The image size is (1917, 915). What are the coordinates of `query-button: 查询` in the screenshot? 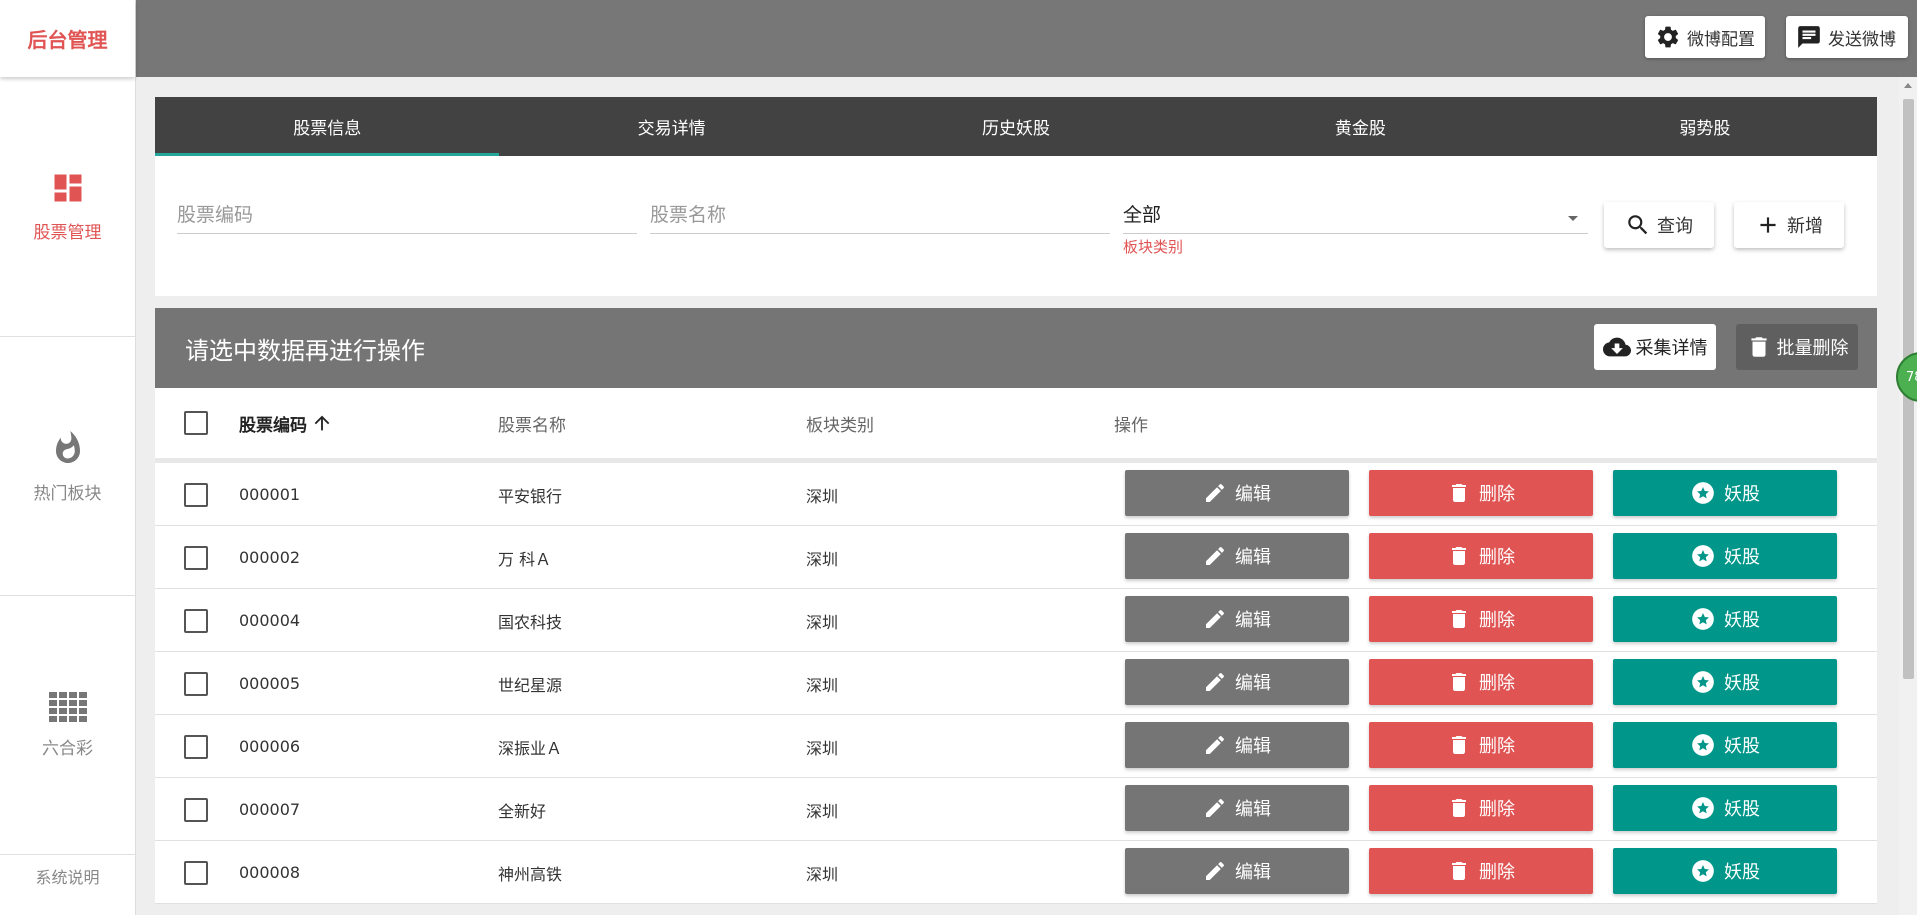 It's located at (1659, 225).